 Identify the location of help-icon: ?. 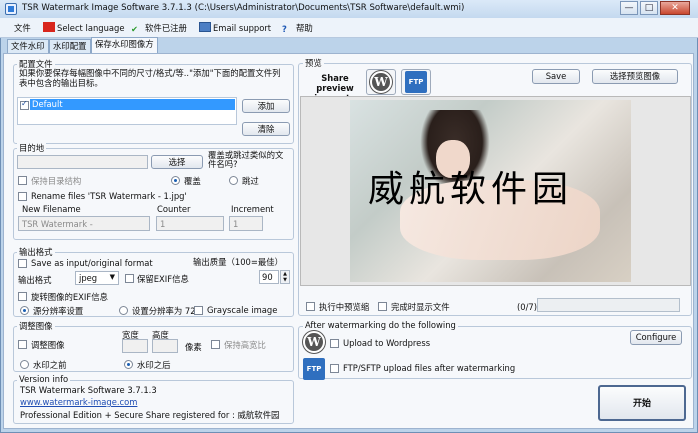
(284, 29).